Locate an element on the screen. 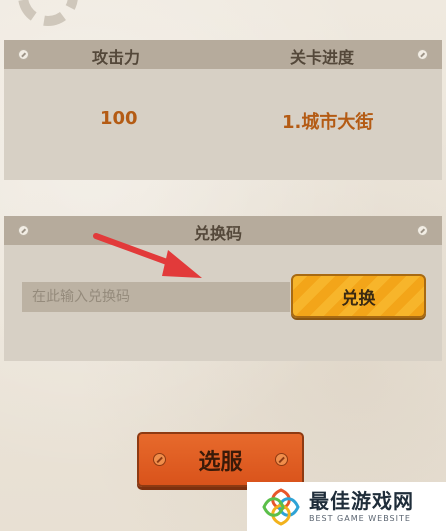 Image resolution: width=446 pixels, height=531 pixels. progress-header: 关卡进度 is located at coordinates (322, 57).